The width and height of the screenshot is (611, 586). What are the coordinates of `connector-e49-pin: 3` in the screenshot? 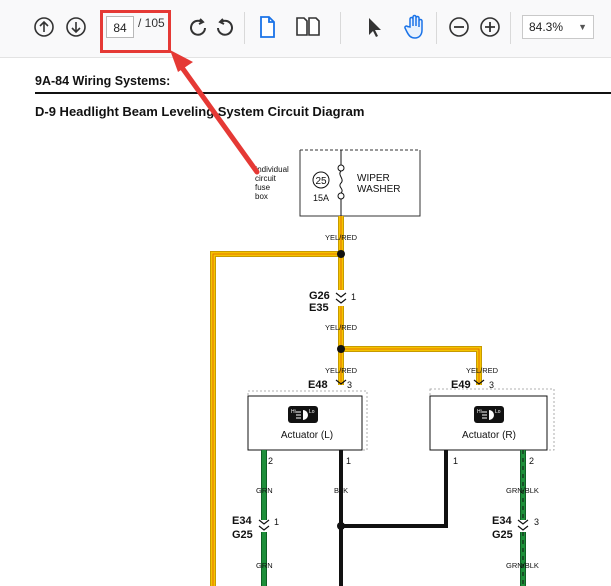 It's located at (491, 385).